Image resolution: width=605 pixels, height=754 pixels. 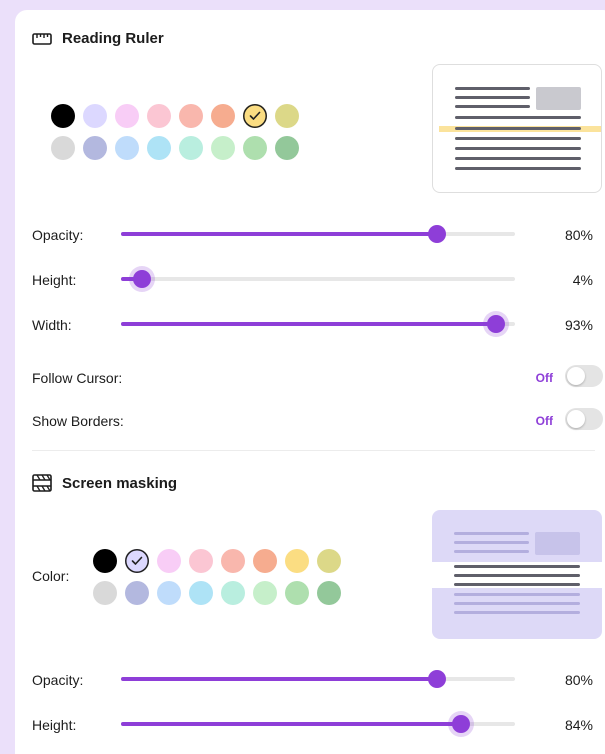 I want to click on follow-cursor-state: Off, so click(x=544, y=378).